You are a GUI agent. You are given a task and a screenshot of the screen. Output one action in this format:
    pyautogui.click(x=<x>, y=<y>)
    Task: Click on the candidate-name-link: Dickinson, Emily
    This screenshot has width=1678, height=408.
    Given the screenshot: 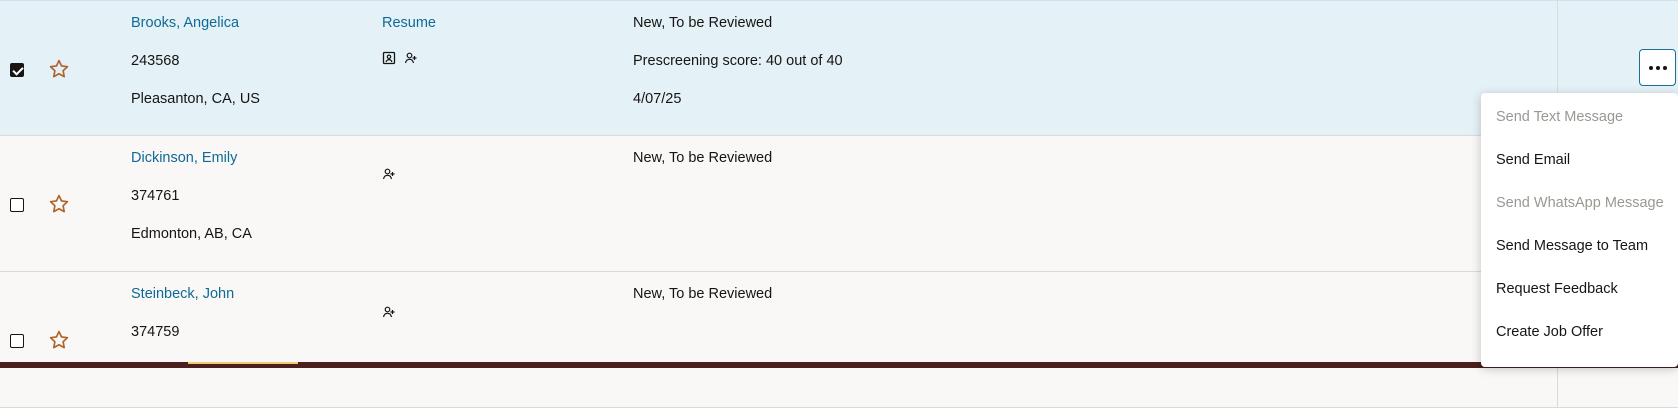 What is the action you would take?
    pyautogui.click(x=184, y=158)
    